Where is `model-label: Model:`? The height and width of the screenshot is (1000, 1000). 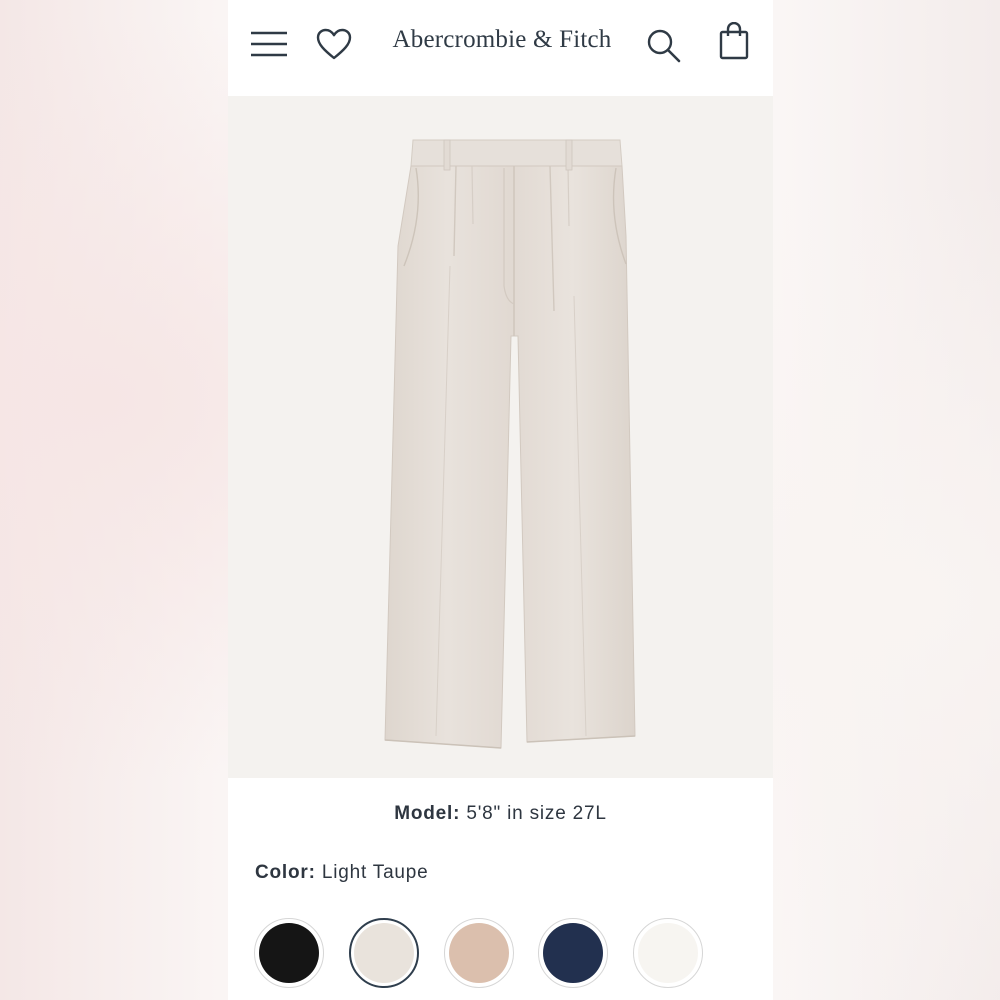 model-label: Model: is located at coordinates (427, 813).